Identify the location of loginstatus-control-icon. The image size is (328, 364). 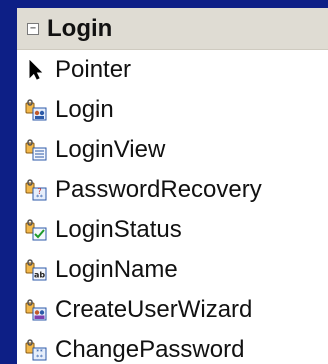
(36, 230).